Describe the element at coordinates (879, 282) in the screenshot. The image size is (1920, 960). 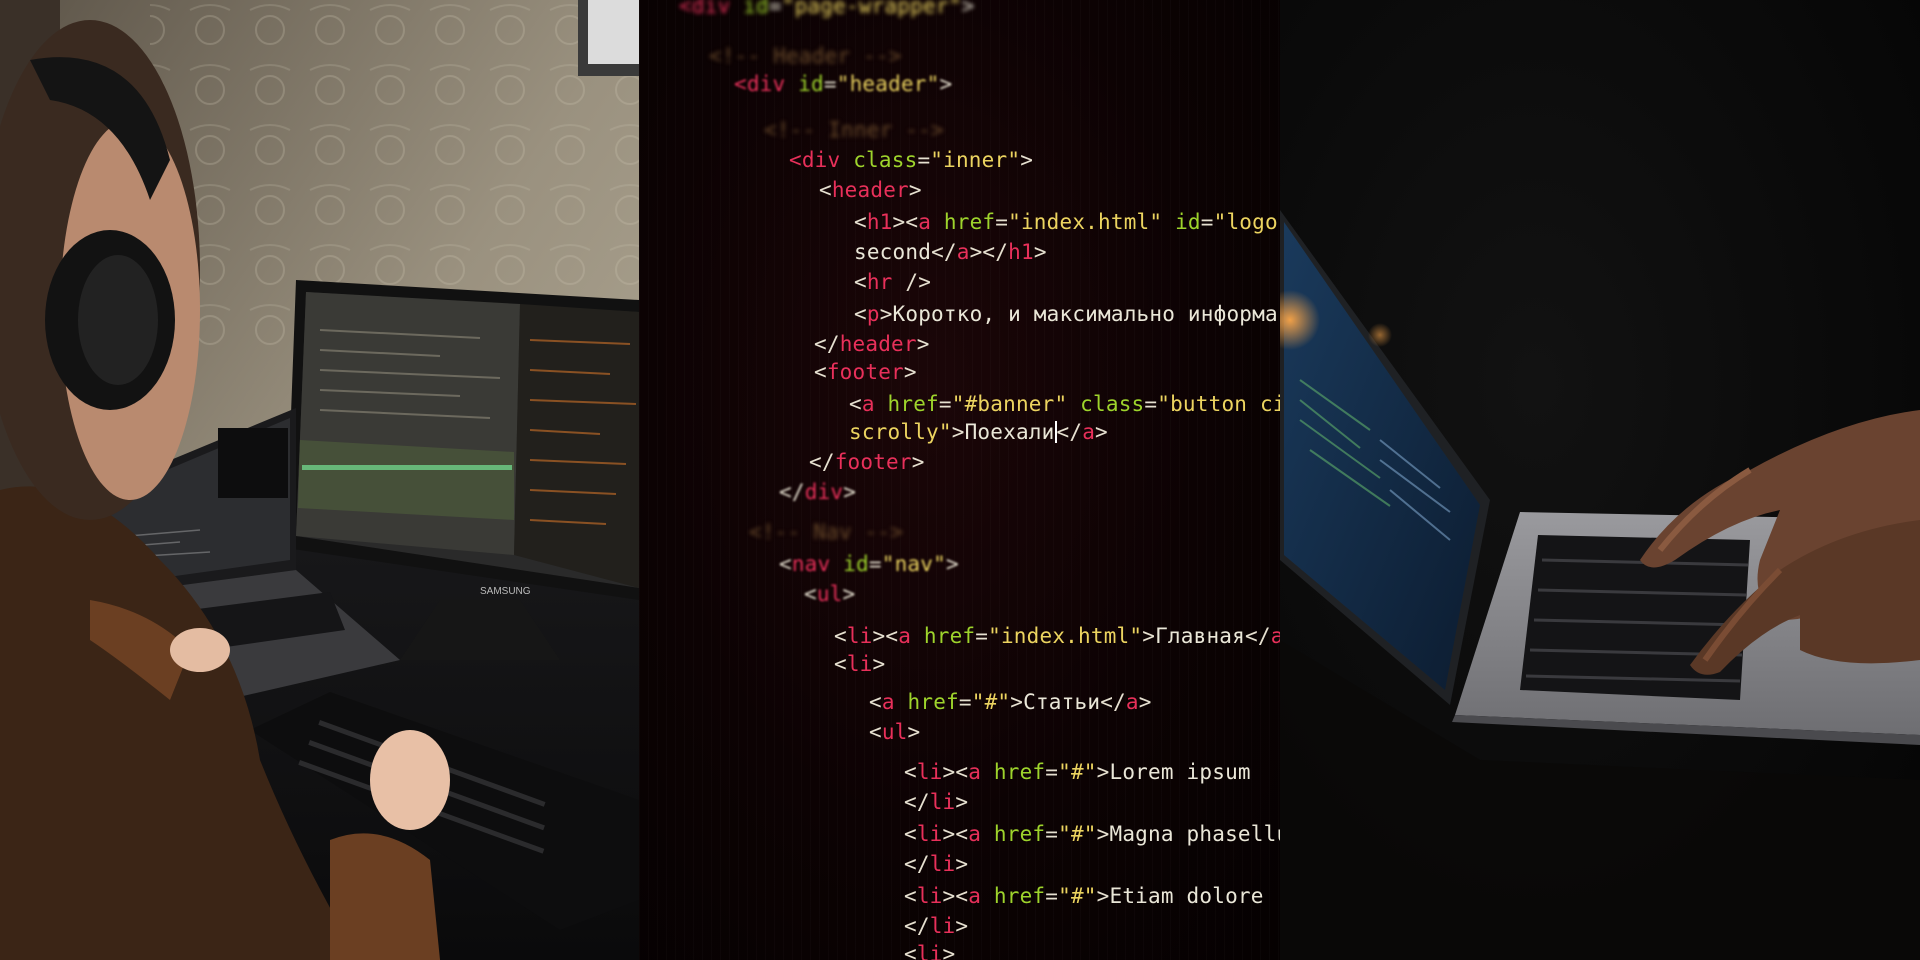
I see `code-token: hr` at that location.